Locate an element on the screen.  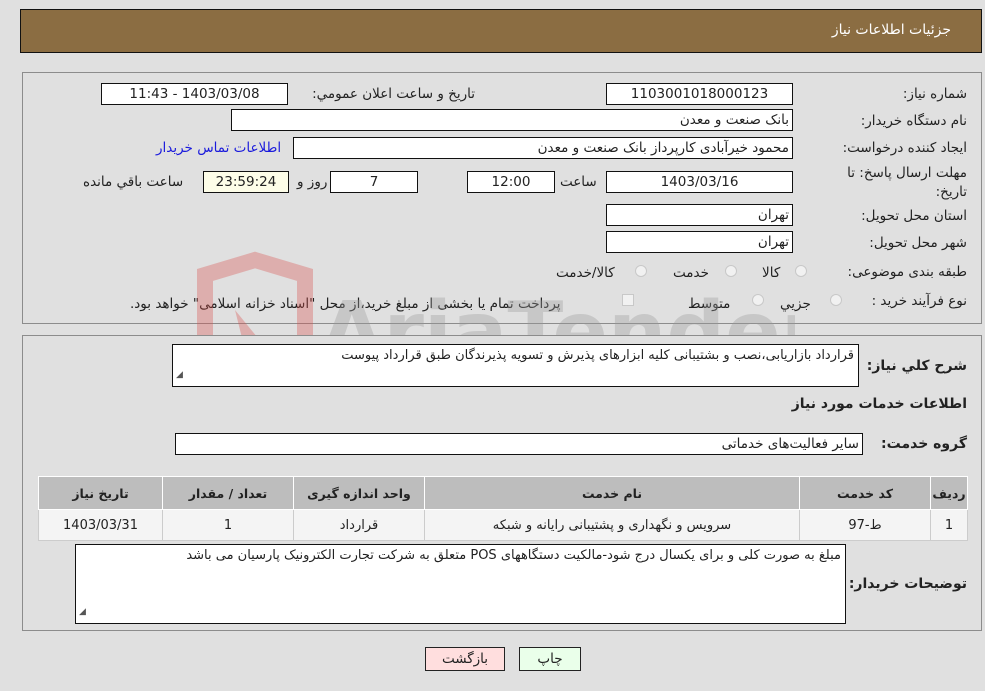
service-group-label: گروه خدمت: is located at coordinates (924, 444).